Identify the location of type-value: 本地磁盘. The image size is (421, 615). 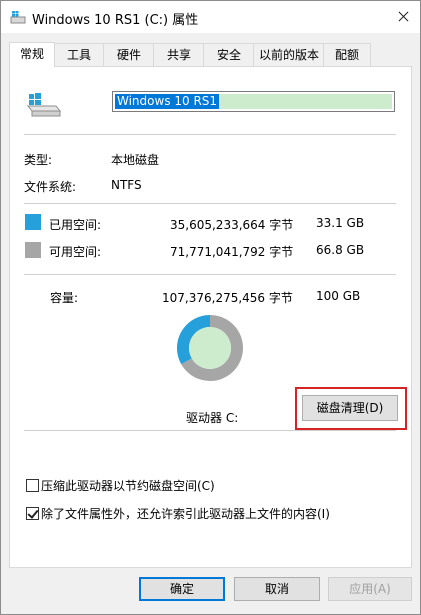
(135, 160).